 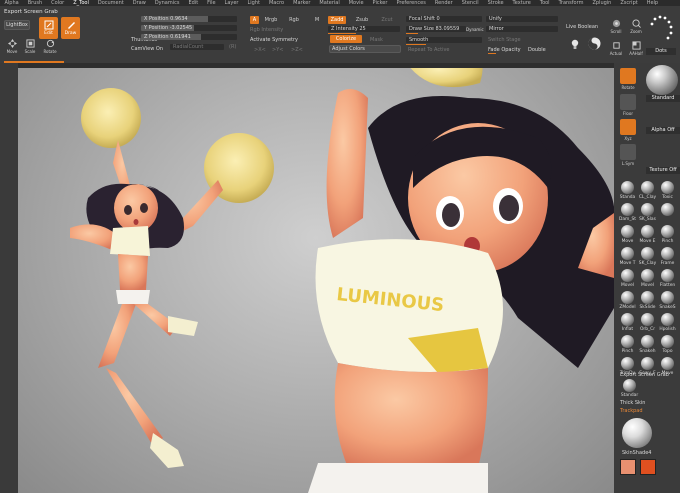 I want to click on yin-yang-icon, so click(x=594, y=43).